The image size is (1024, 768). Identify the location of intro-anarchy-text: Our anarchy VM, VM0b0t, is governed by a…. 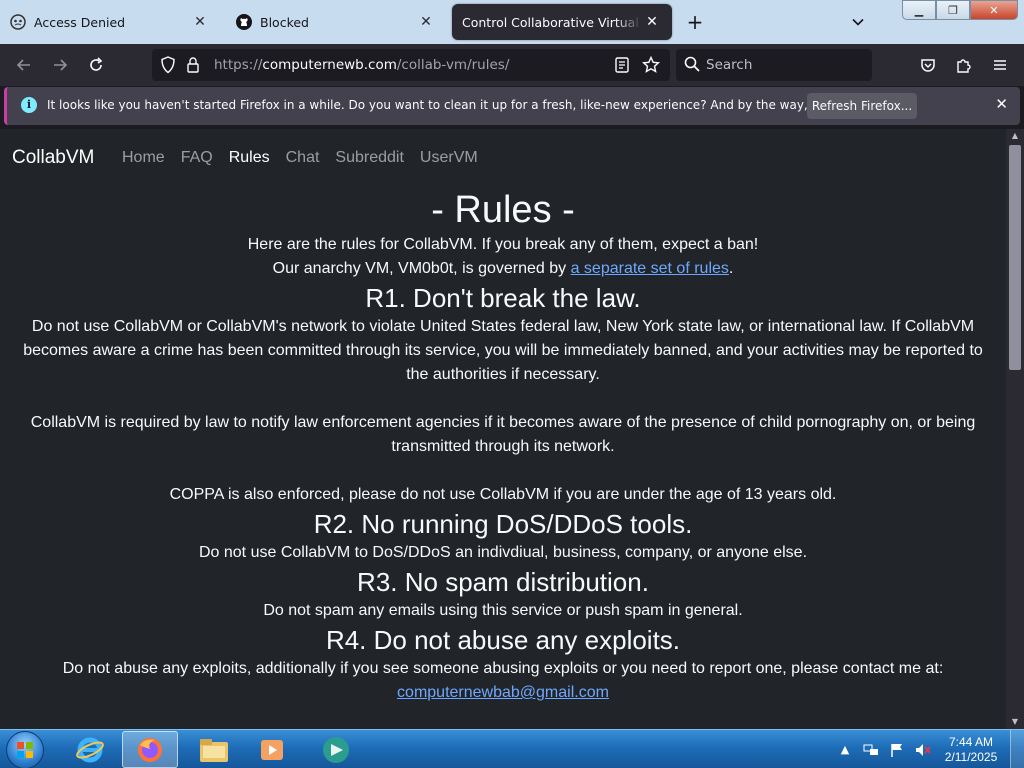
(503, 268).